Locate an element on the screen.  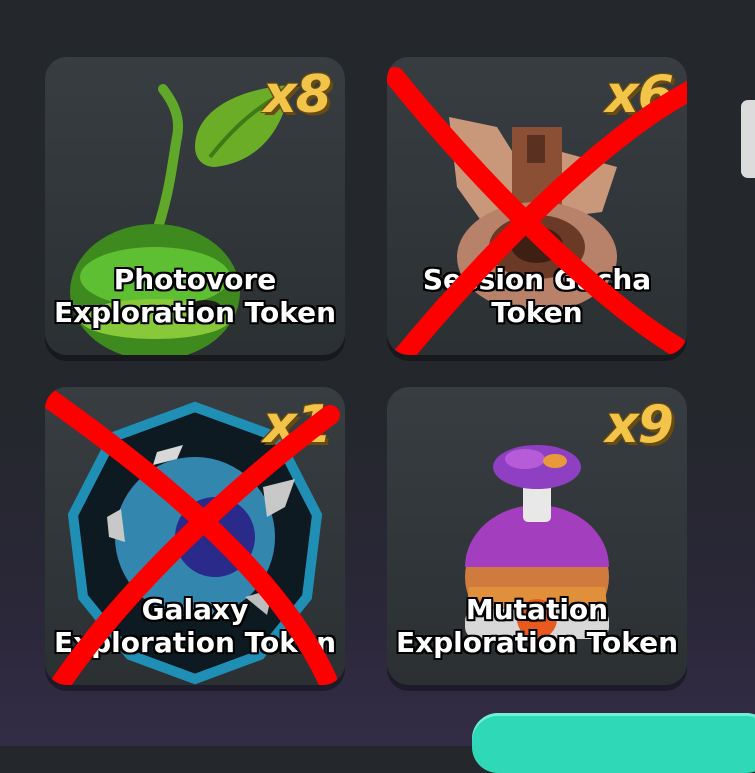
item-name: Mutation Exploration Token is located at coordinates (537, 626).